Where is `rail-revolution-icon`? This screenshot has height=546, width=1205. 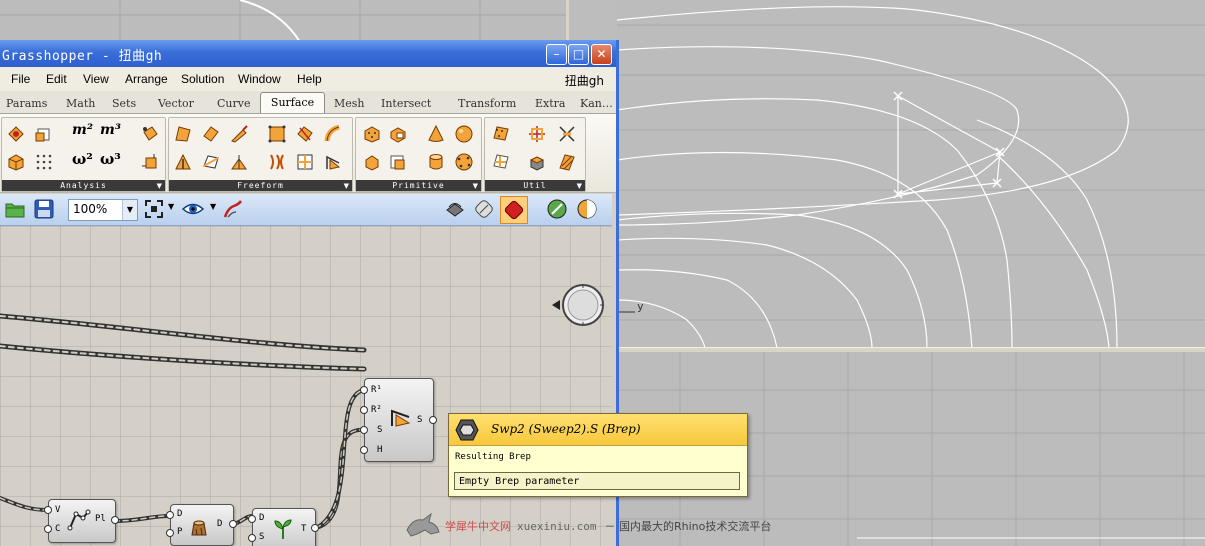
rail-revolution-icon is located at coordinates (305, 162).